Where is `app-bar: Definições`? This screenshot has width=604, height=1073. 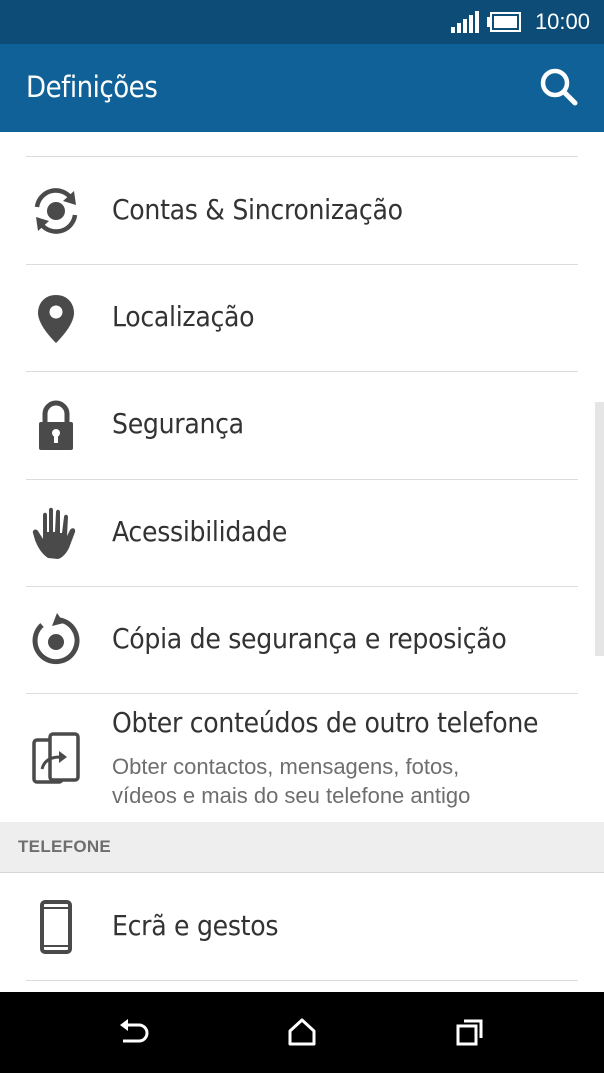
app-bar: Definições is located at coordinates (302, 88).